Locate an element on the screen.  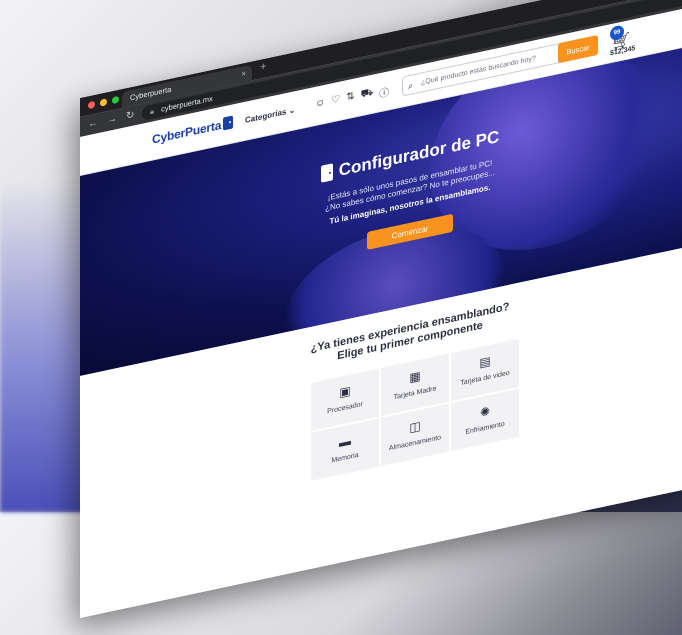
fan-icon: ✺ is located at coordinates (485, 411).